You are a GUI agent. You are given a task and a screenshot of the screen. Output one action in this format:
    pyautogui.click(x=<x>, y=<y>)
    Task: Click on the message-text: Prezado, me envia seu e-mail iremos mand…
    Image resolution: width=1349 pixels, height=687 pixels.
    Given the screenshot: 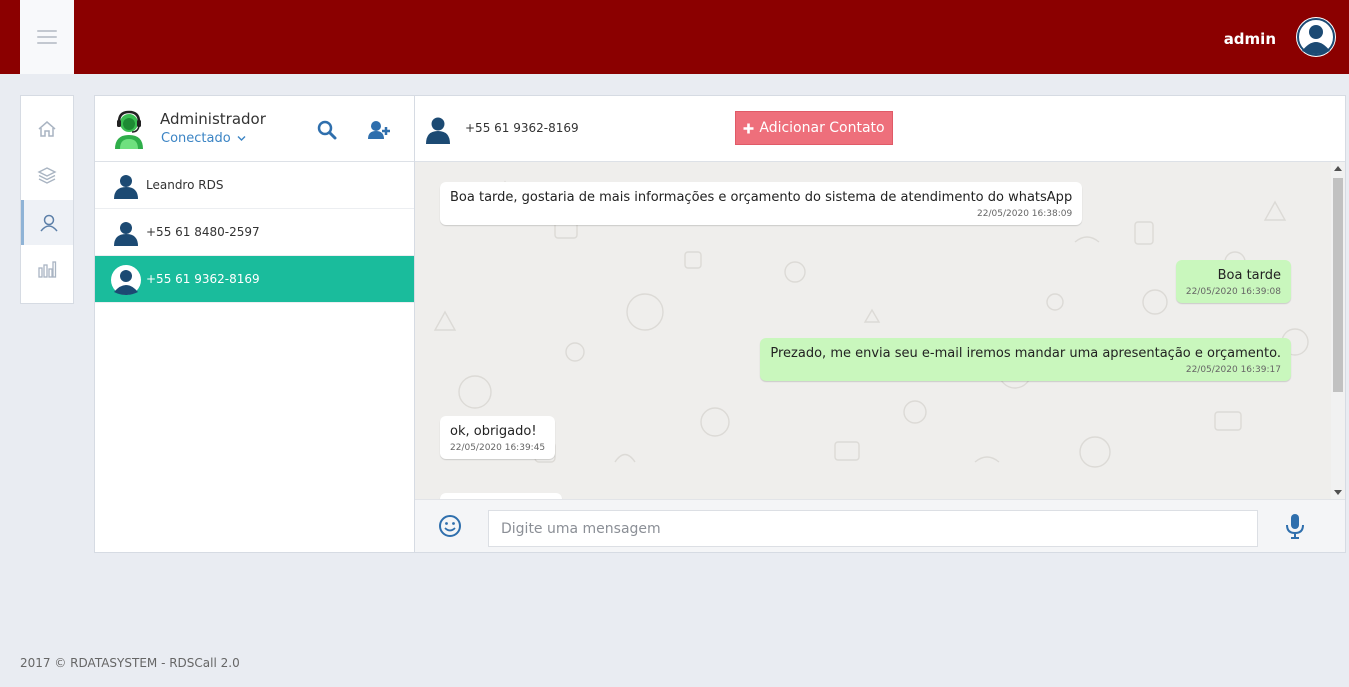 What is the action you would take?
    pyautogui.click(x=1025, y=353)
    